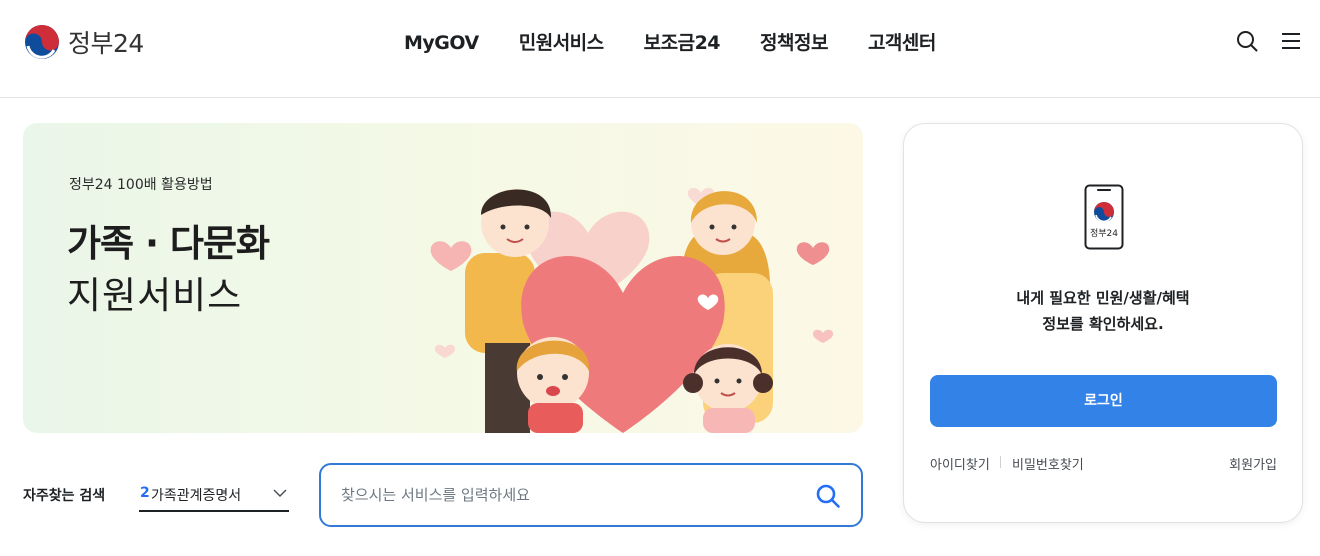  What do you see at coordinates (1103, 401) in the screenshot?
I see `login-button: 로그인` at bounding box center [1103, 401].